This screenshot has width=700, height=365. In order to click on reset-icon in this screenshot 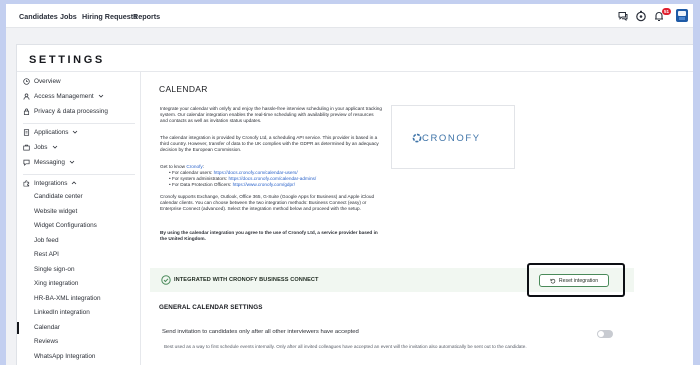, I will do `click(553, 280)`.